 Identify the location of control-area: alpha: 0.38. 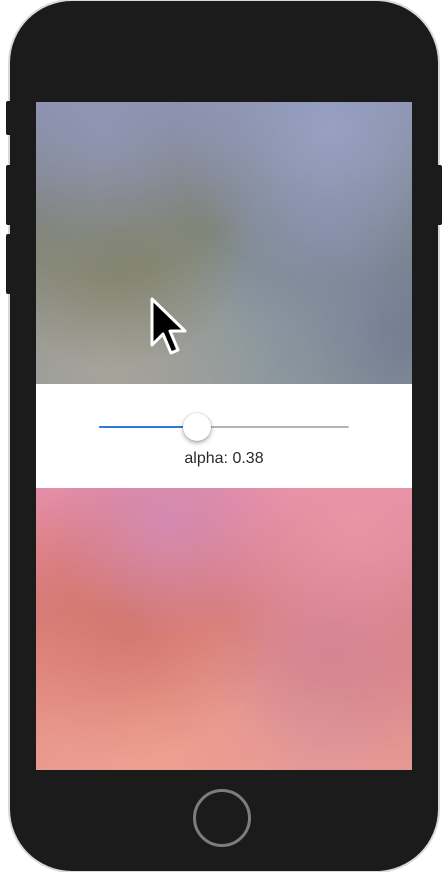
(224, 436).